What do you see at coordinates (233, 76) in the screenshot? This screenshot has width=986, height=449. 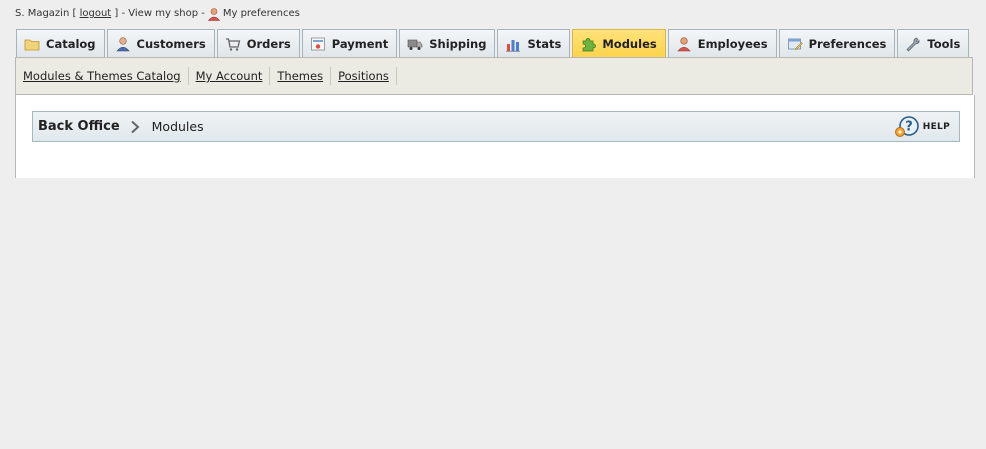 I see `subnav-my-account: My Account` at bounding box center [233, 76].